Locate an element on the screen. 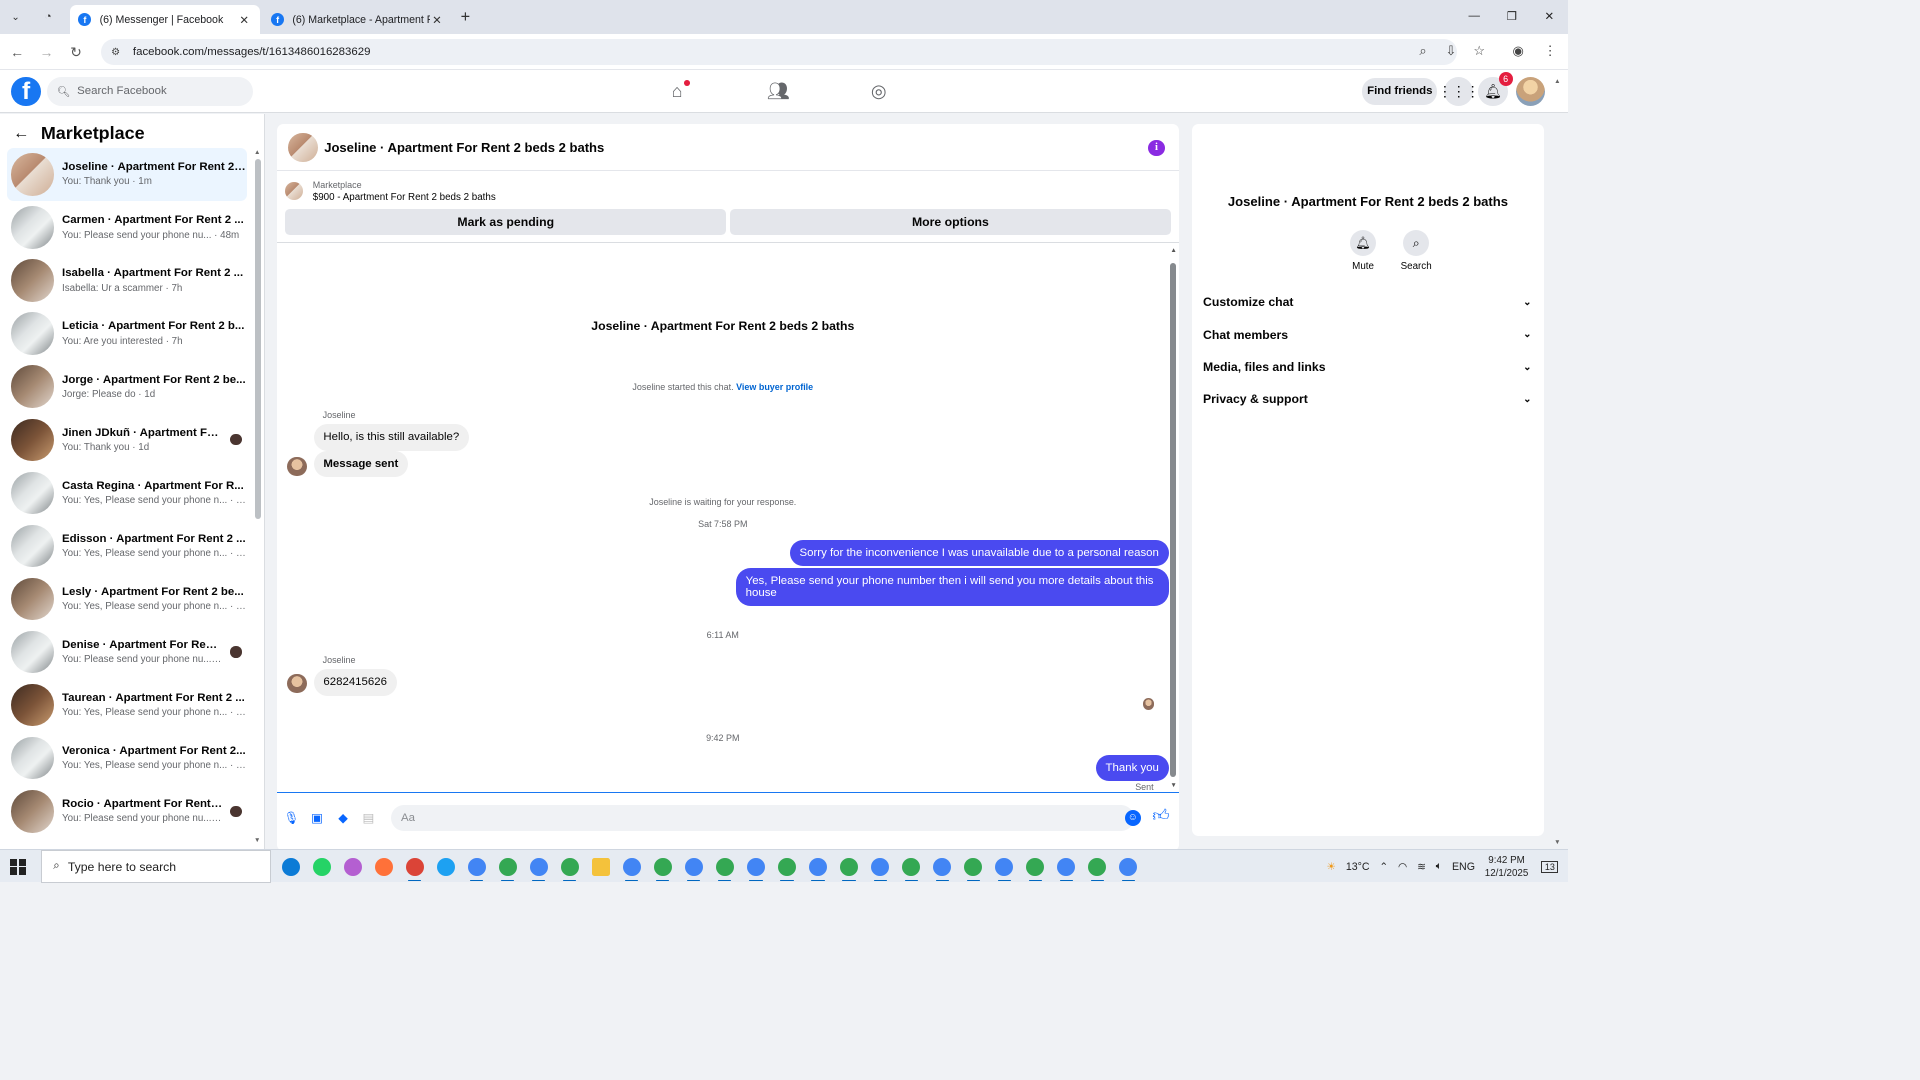 The height and width of the screenshot is (1080, 1920). tab-group-icon: ◔ is located at coordinates (48, 17).